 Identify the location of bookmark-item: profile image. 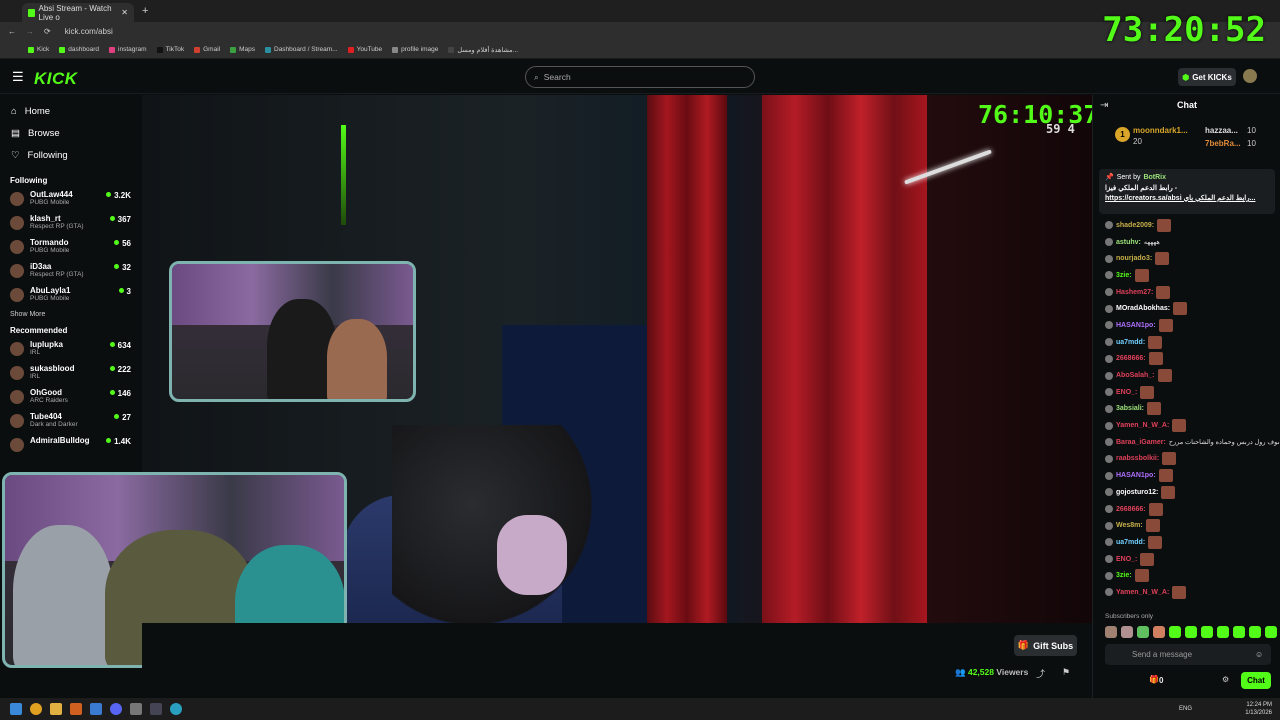
(415, 49).